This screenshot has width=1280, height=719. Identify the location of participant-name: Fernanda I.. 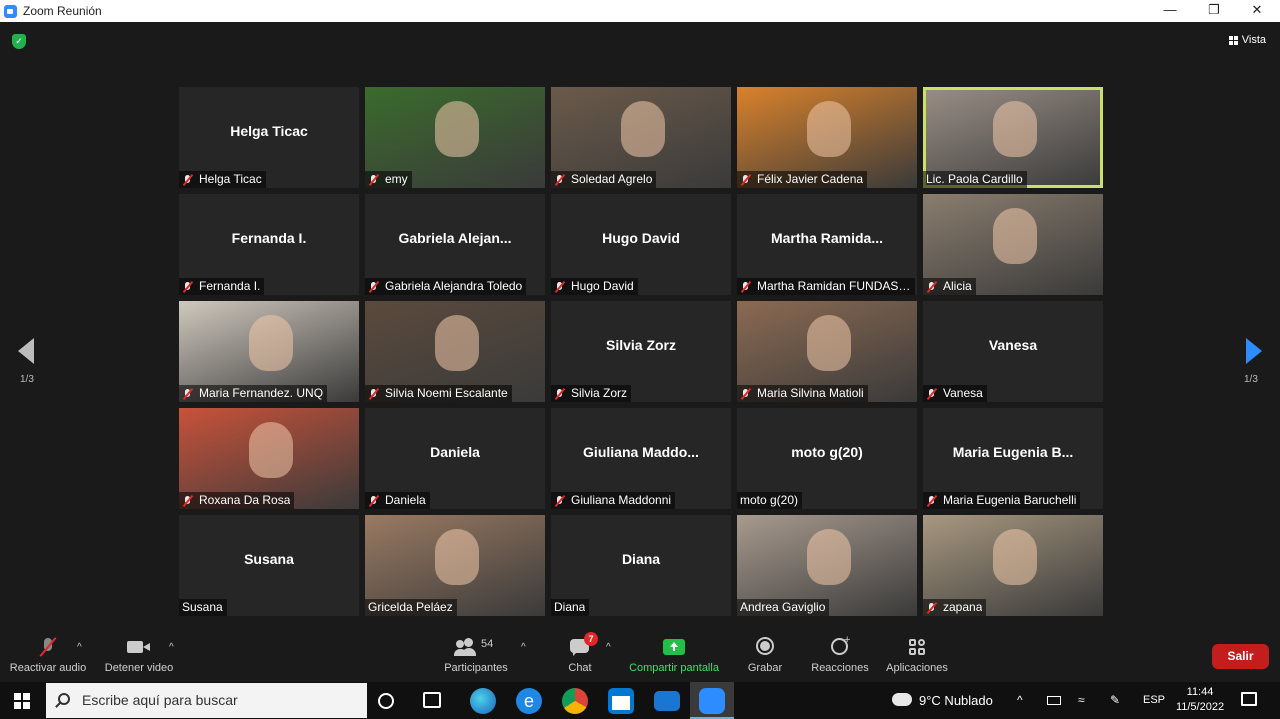
(230, 286).